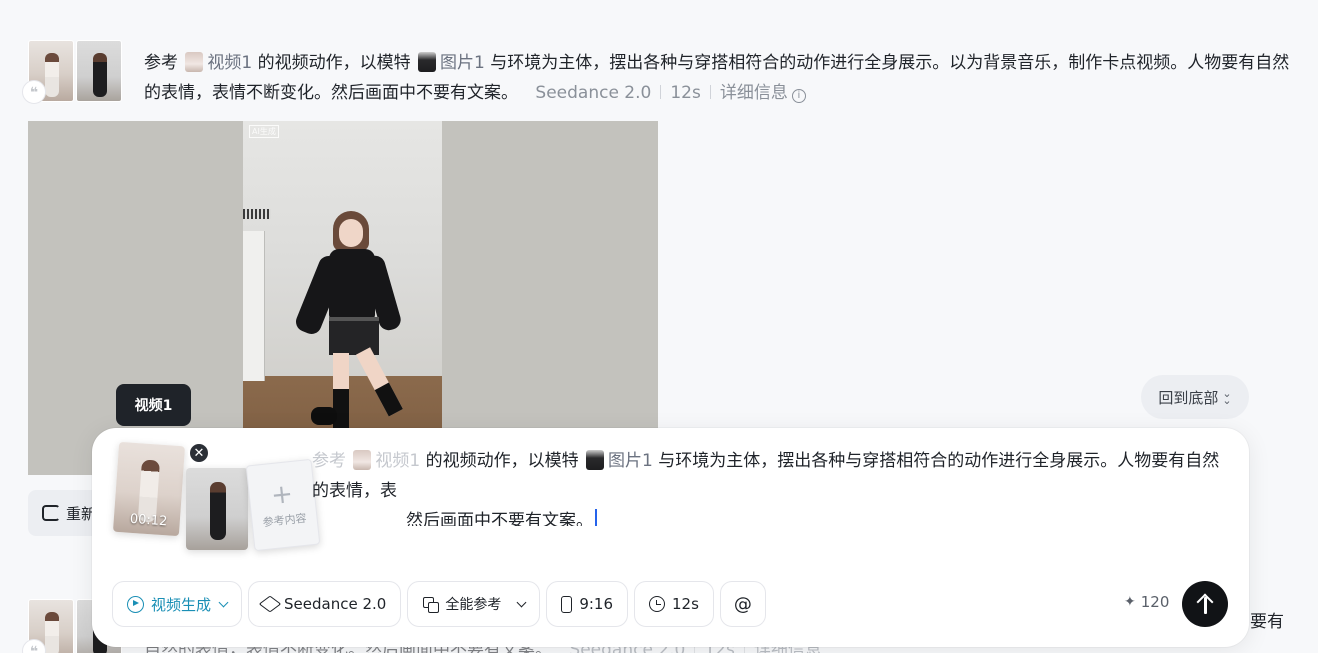 This screenshot has height=653, width=1318. I want to click on prompt-text-tail: 要有, so click(1267, 622).